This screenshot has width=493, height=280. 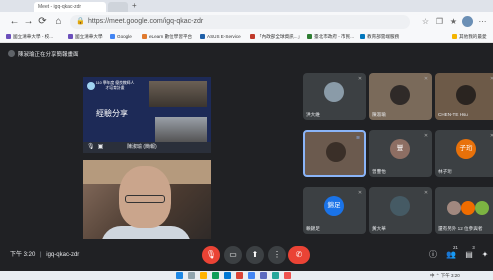 I want to click on bookmark-item: 「內政部全球資訊...」, so click(x=276, y=37).